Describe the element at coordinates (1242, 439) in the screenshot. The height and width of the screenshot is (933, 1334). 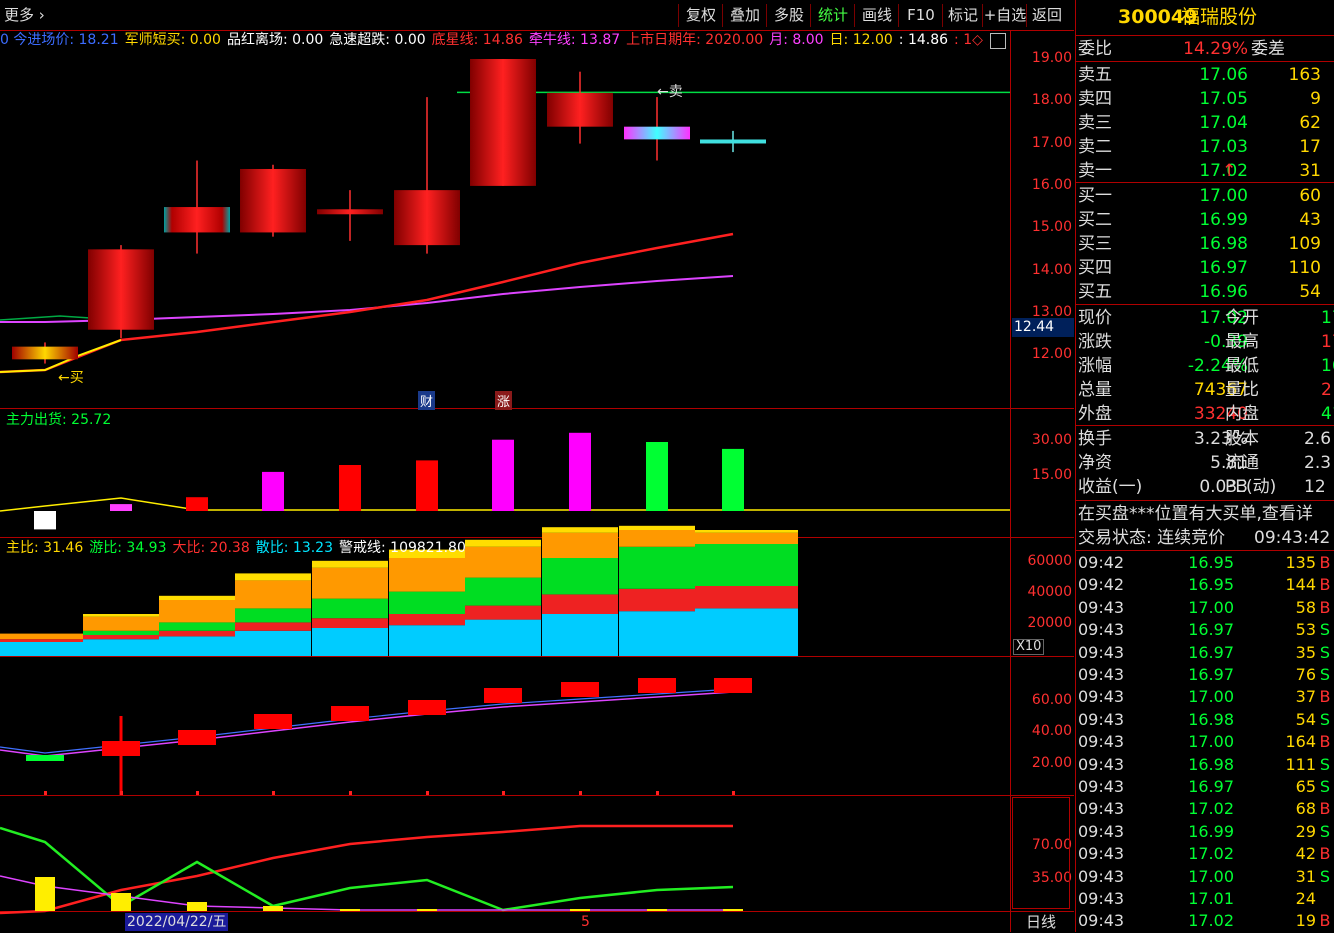
I see `fundamental-label: 股本` at that location.